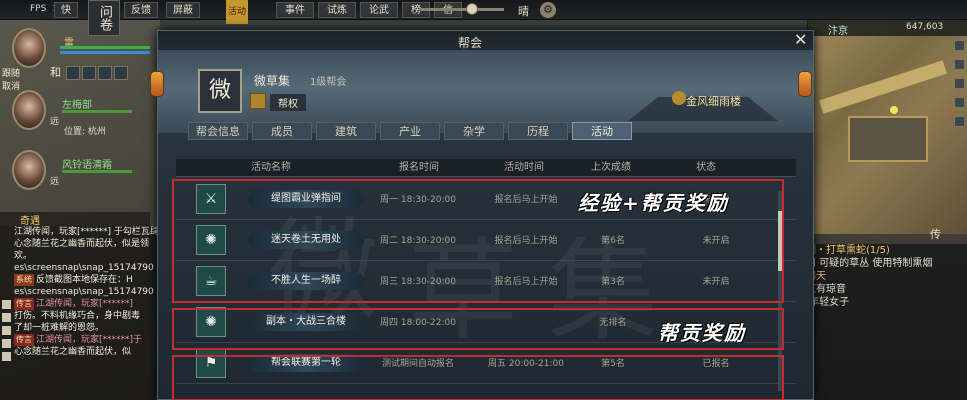 This screenshot has height=400, width=967. I want to click on member-name: 风铃语清霜, so click(87, 165).